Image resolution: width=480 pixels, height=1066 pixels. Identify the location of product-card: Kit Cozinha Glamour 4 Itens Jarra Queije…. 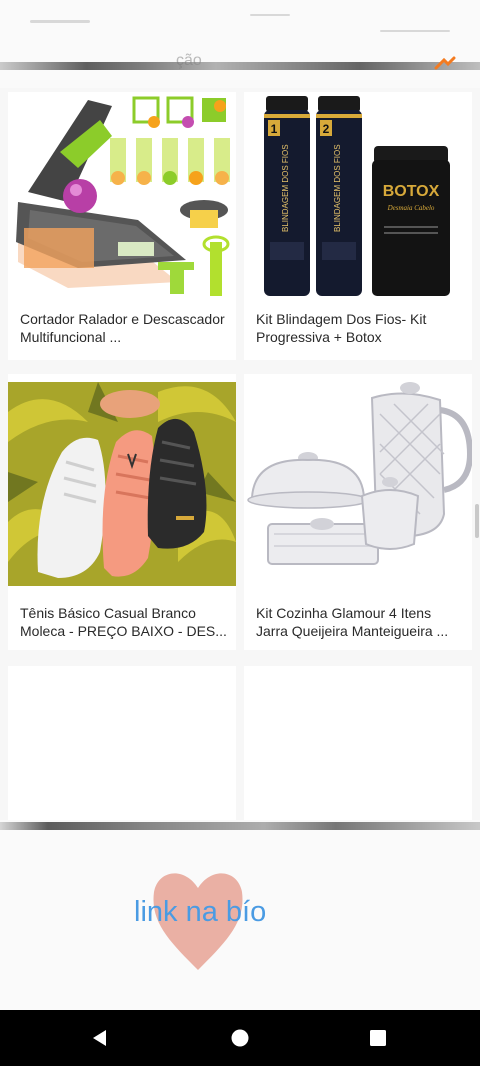
(358, 512).